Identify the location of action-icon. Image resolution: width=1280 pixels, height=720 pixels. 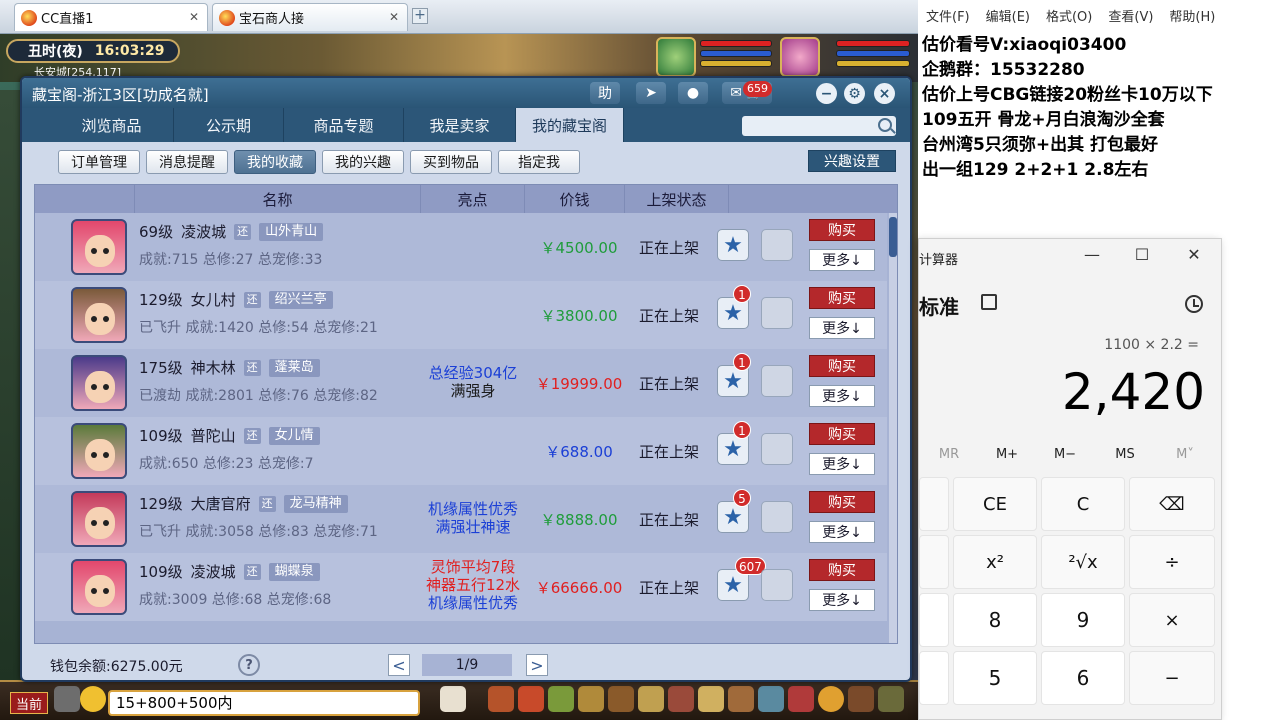
(801, 699).